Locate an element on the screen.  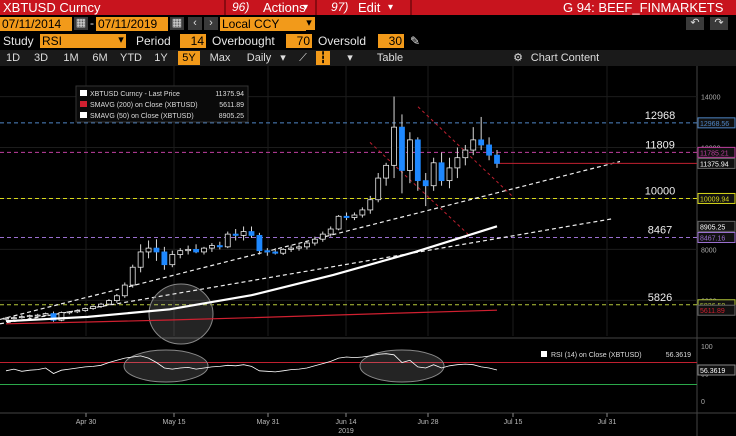
study-label: Study is located at coordinates (18, 41).